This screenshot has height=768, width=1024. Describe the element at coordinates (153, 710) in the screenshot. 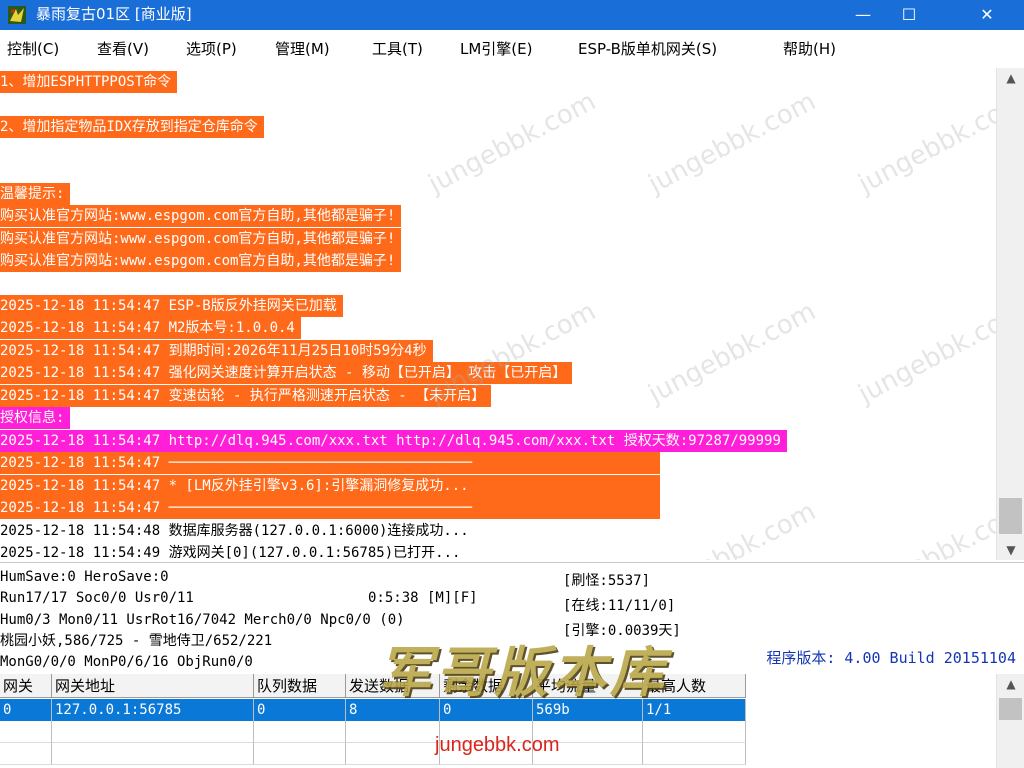

I see `cell-address: 127.0.0.1:56785` at that location.